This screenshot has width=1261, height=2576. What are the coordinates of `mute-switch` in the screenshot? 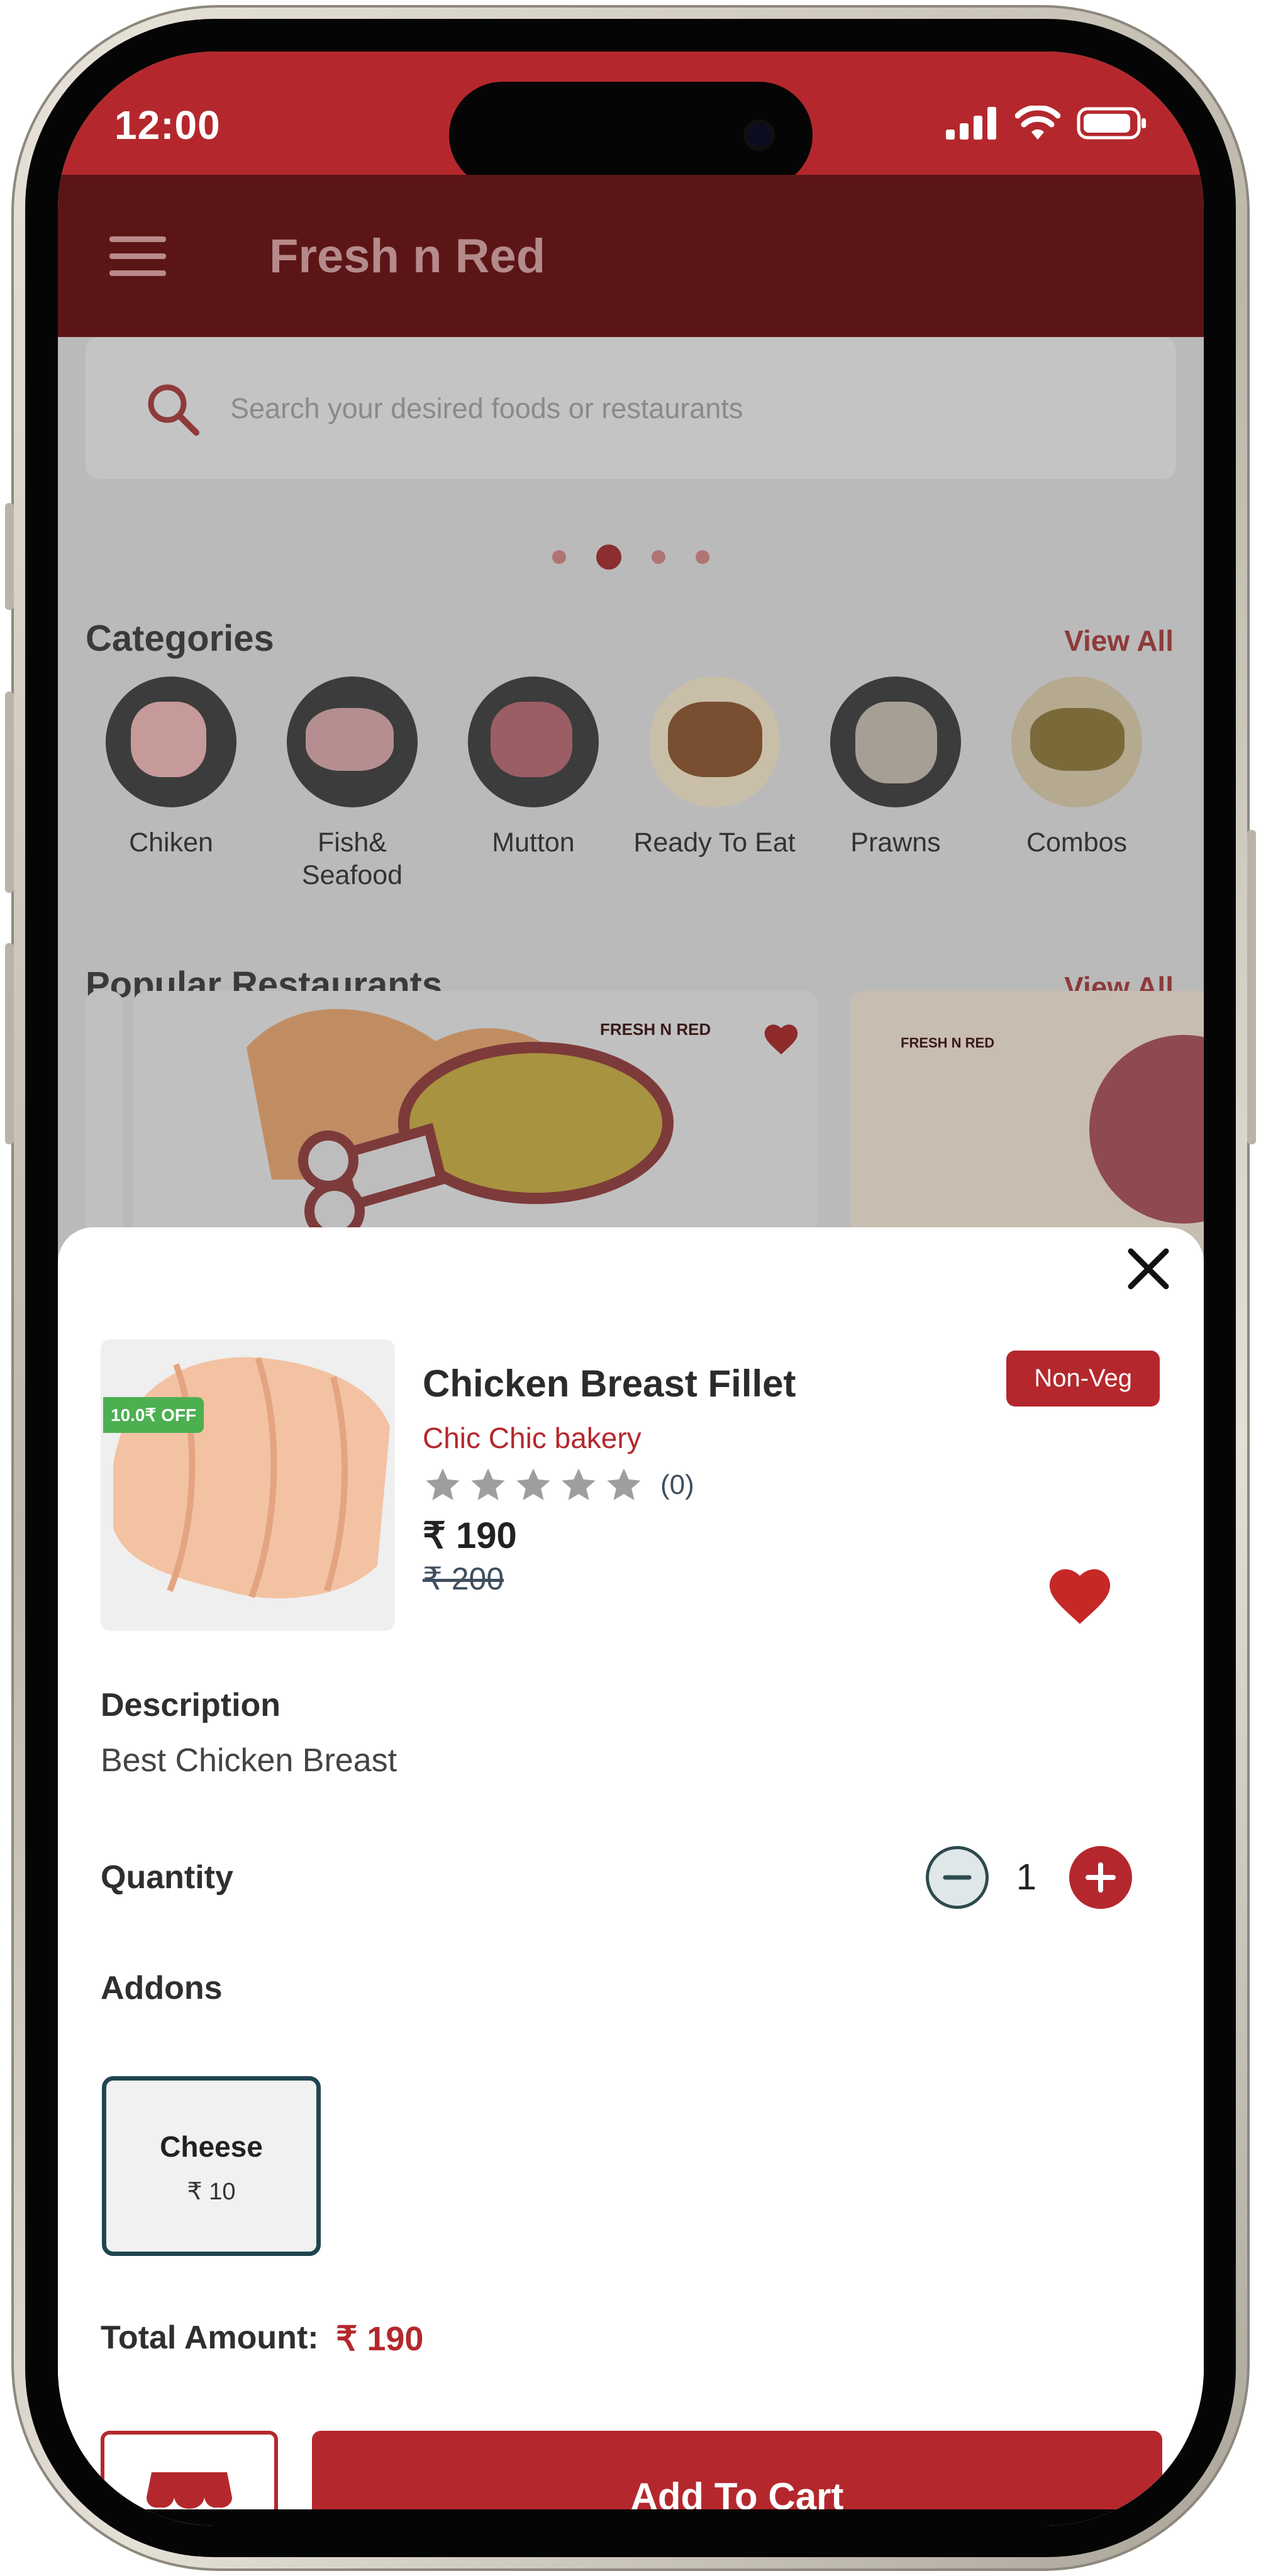 It's located at (9, 556).